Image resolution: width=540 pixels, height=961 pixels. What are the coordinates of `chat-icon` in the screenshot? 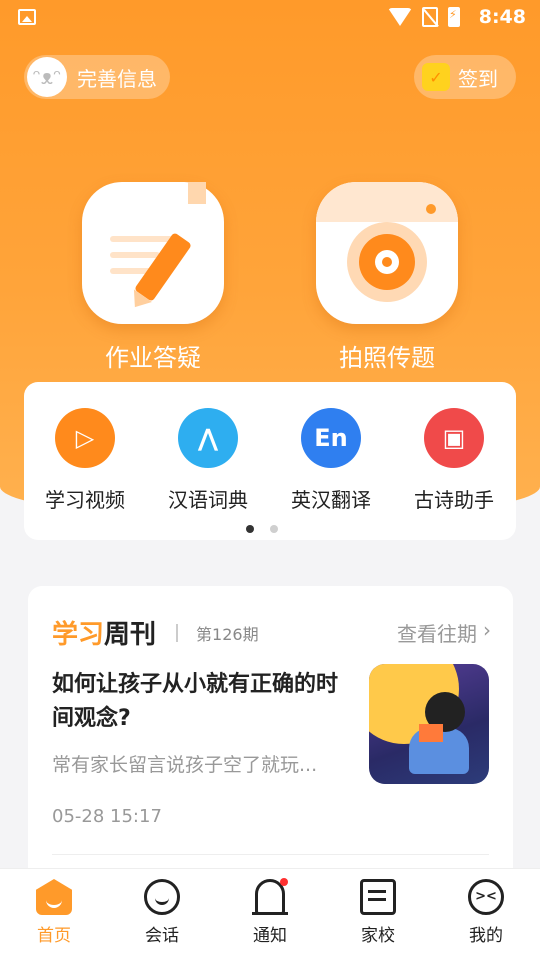 It's located at (162, 897).